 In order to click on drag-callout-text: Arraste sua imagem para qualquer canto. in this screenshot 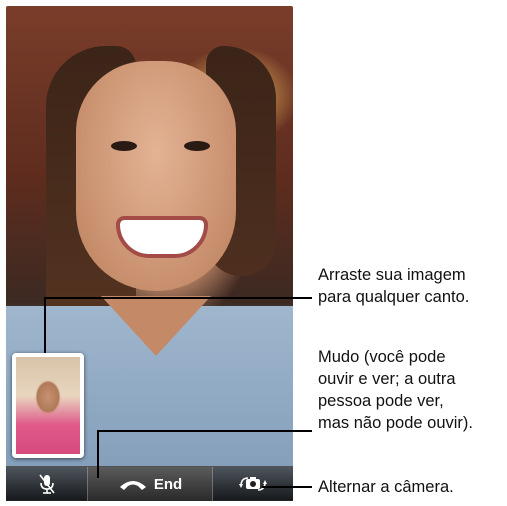, I will do `click(393, 286)`.